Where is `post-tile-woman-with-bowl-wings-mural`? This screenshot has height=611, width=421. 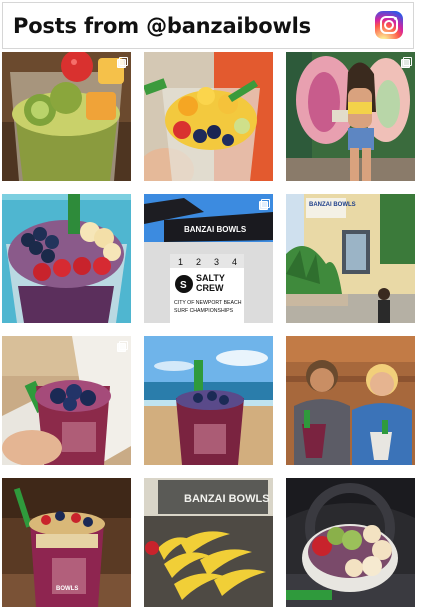
post-tile-woman-with-bowl-wings-mural is located at coordinates (350, 116).